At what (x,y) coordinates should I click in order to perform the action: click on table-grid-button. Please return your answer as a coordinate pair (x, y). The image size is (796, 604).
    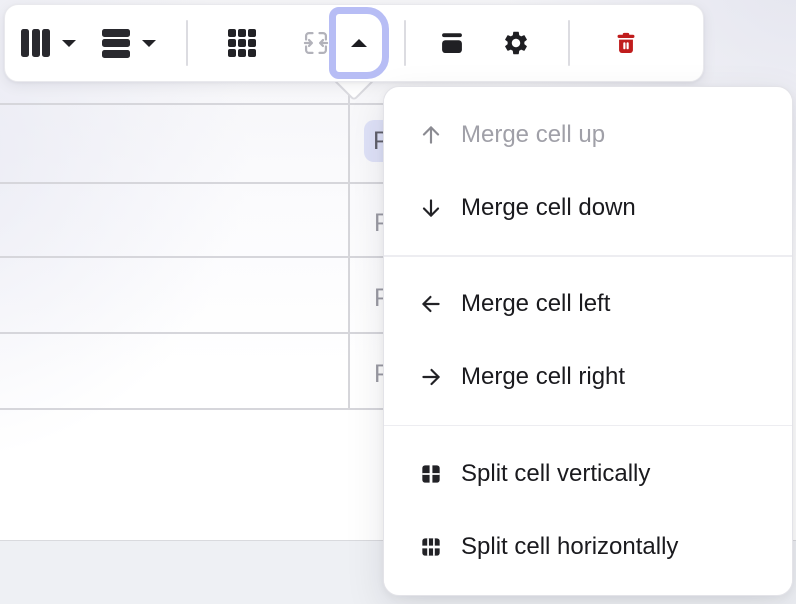
    Looking at the image, I should click on (242, 43).